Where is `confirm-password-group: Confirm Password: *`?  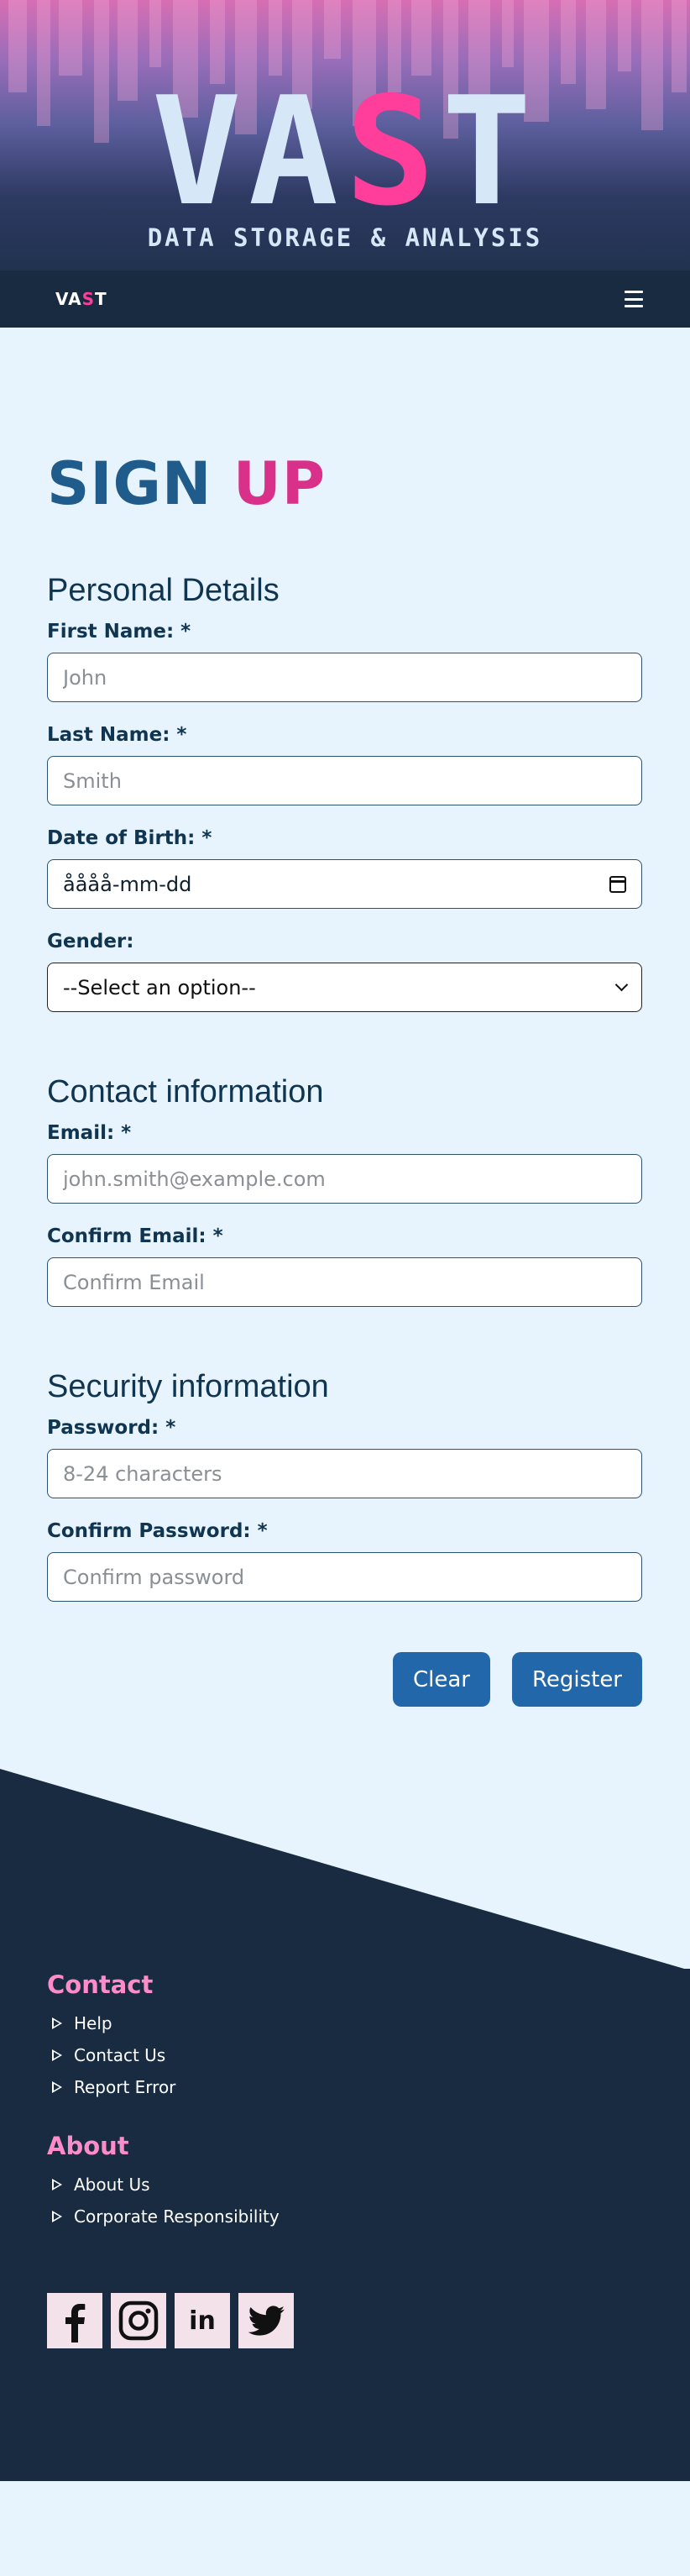
confirm-password-group: Confirm Password: * is located at coordinates (344, 1561).